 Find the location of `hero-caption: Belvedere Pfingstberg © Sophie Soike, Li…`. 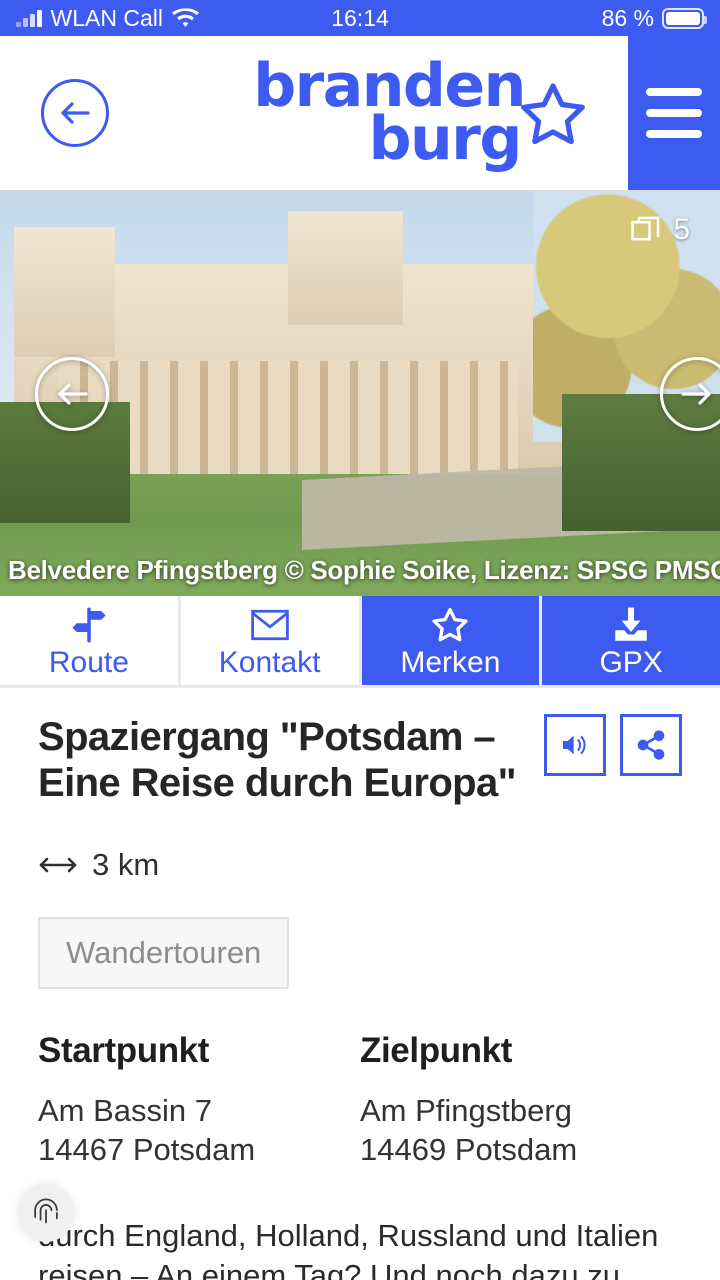

hero-caption: Belvedere Pfingstberg © Sophie Soike, Li… is located at coordinates (364, 570).